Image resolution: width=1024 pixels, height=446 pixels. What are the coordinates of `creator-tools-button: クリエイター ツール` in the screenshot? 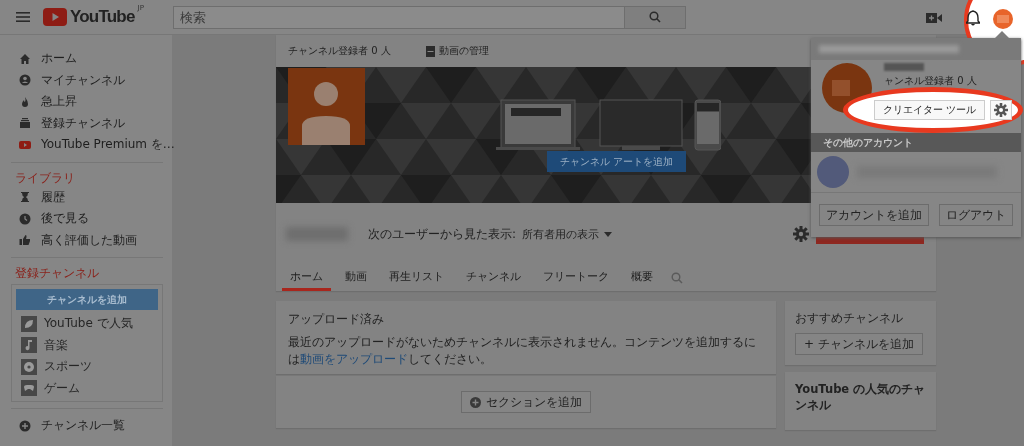 It's located at (930, 110).